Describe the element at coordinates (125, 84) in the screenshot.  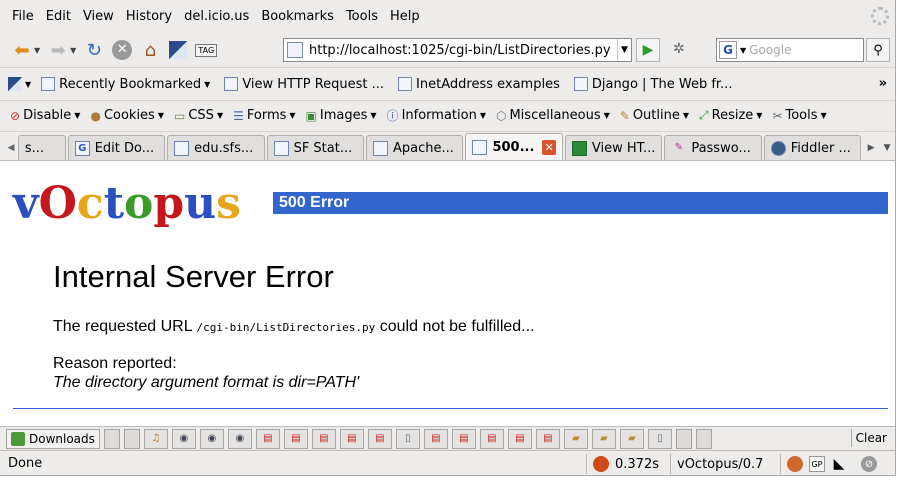
I see `bookmark-recently-bookmarked: Recently Bookmarked ▼` at that location.